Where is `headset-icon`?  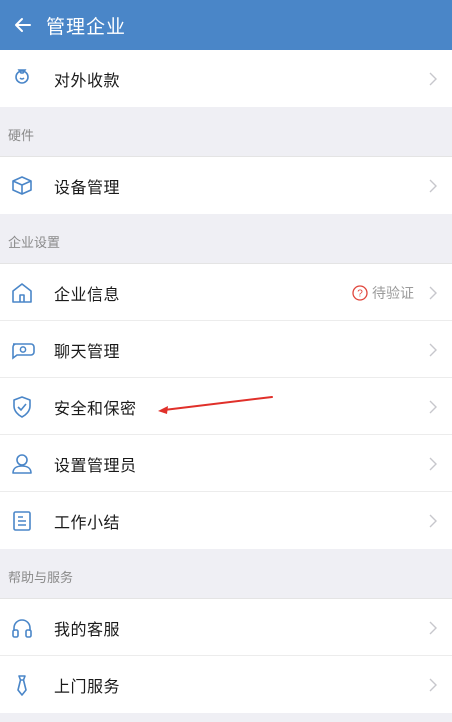 headset-icon is located at coordinates (22, 627).